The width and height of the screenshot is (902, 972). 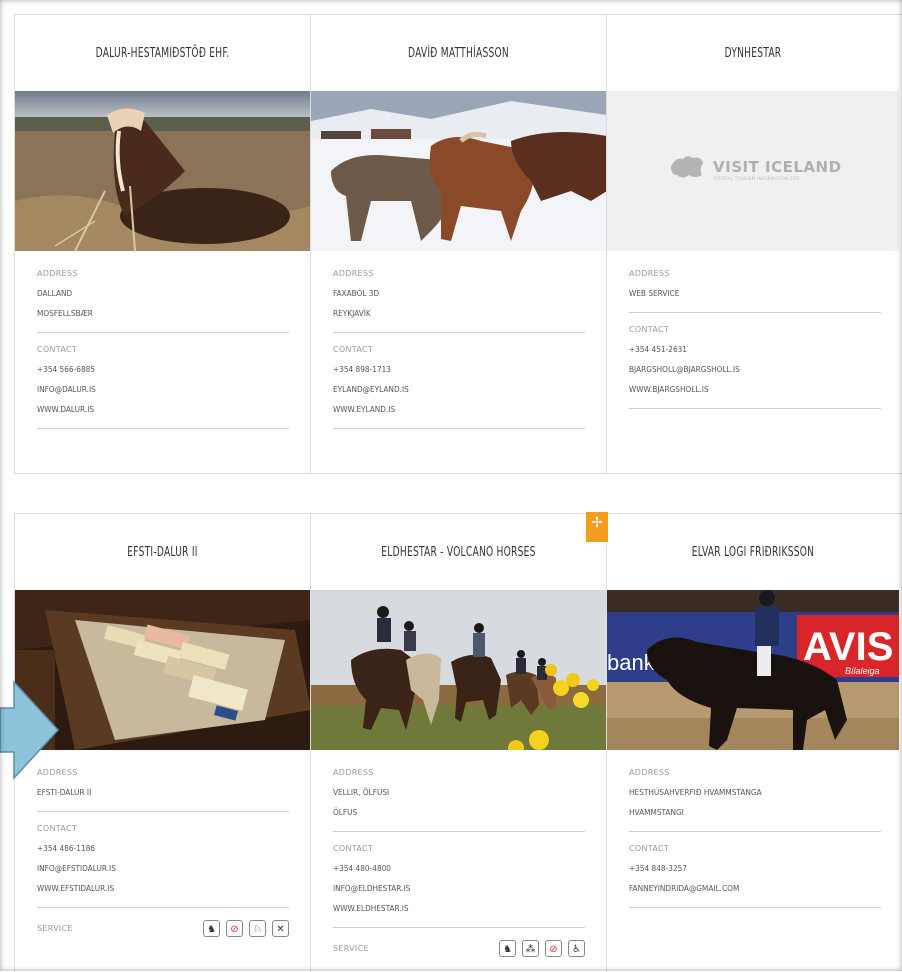 What do you see at coordinates (163, 928) in the screenshot?
I see `service-row: SERVICE ♞ ⊘ ♘ ✕` at bounding box center [163, 928].